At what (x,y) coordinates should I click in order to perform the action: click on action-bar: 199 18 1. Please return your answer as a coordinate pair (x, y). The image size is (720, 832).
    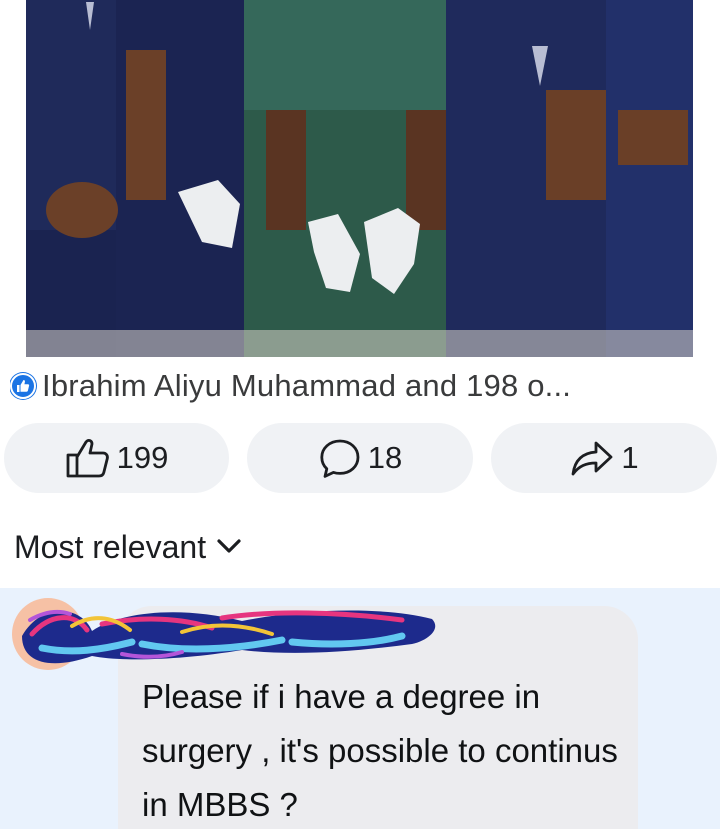
    Looking at the image, I should click on (360, 459).